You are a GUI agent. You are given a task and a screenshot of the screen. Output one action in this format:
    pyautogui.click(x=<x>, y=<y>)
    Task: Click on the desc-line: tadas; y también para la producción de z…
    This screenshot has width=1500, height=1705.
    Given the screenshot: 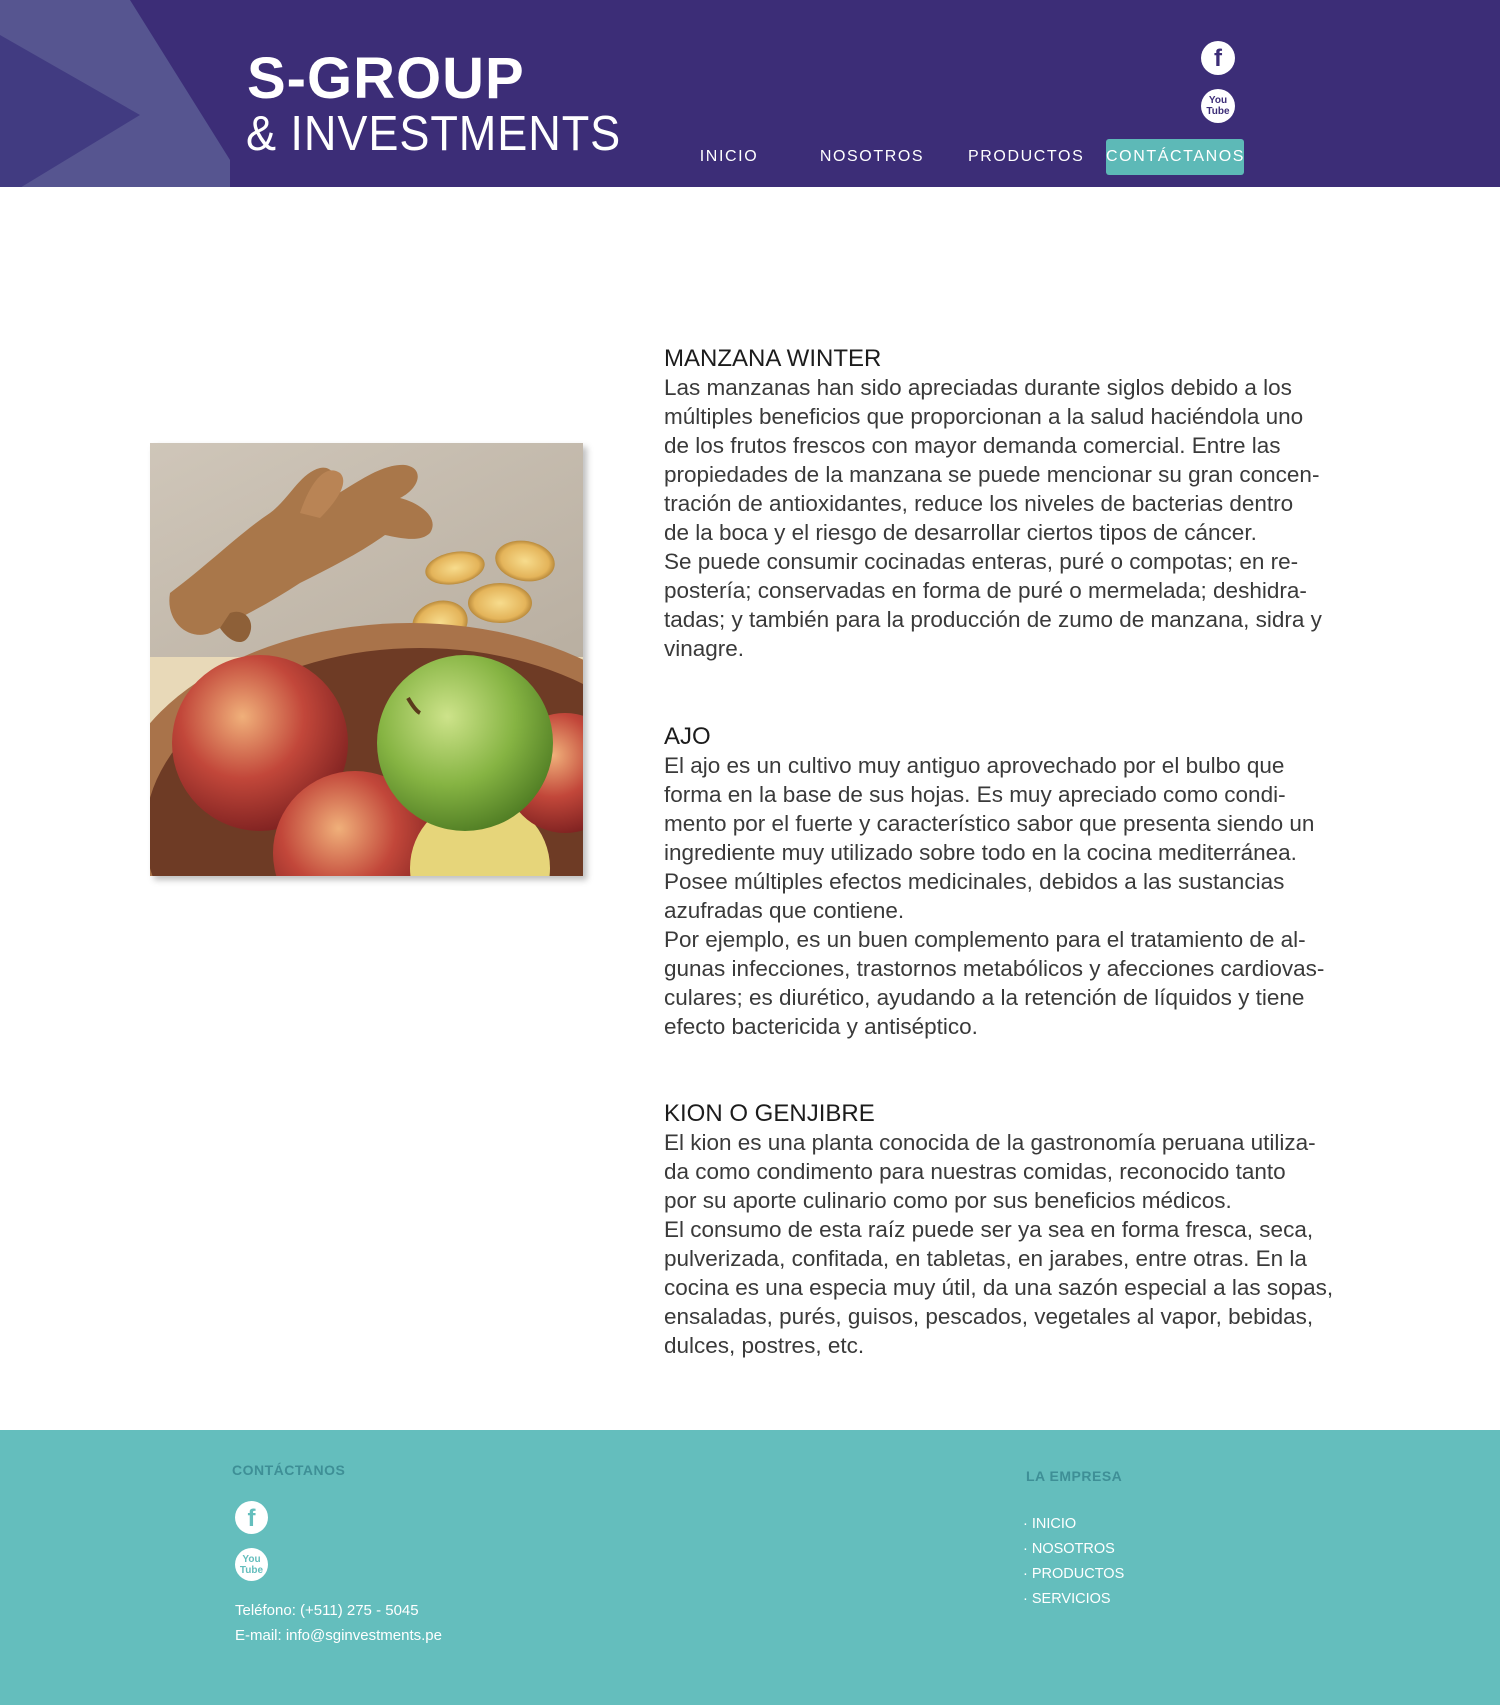 What is the action you would take?
    pyautogui.click(x=993, y=619)
    